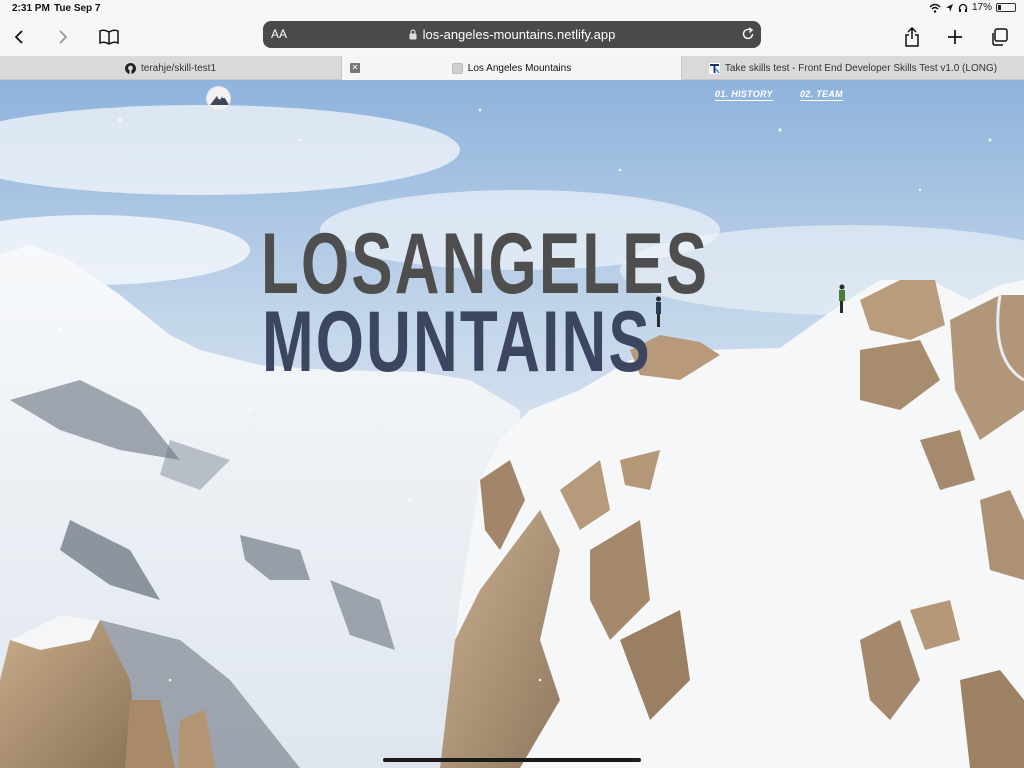 The image size is (1024, 768). I want to click on site-logo, so click(218, 98).